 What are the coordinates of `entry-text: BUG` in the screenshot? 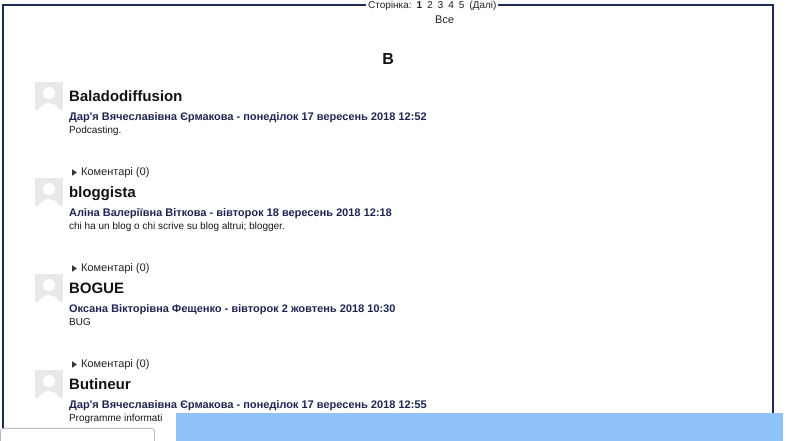 It's located at (80, 322).